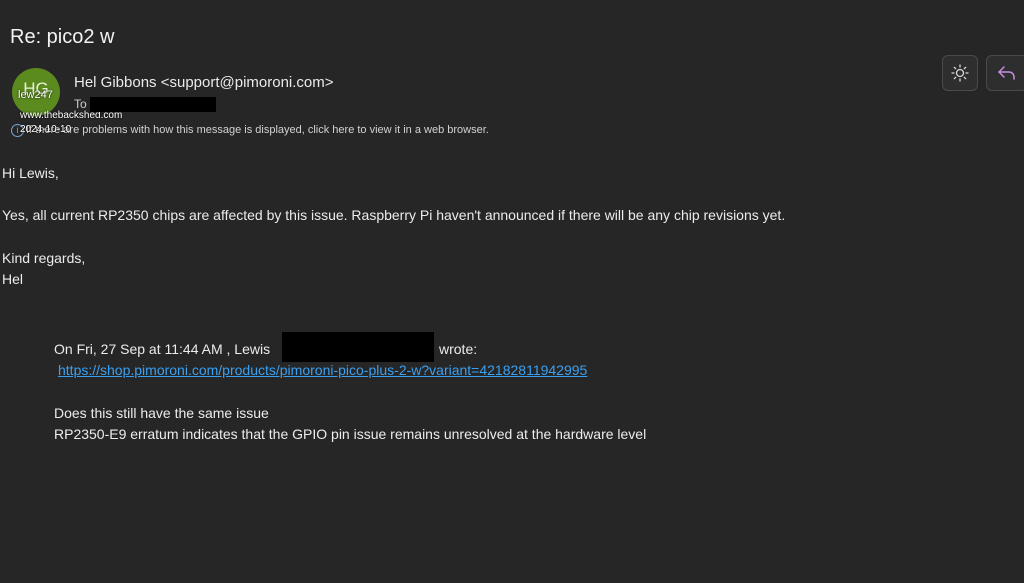 Image resolution: width=1024 pixels, height=583 pixels. I want to click on quote-header-prefix: On Fri, 27 Sep at 11:44 AM , Lewis, so click(162, 349).